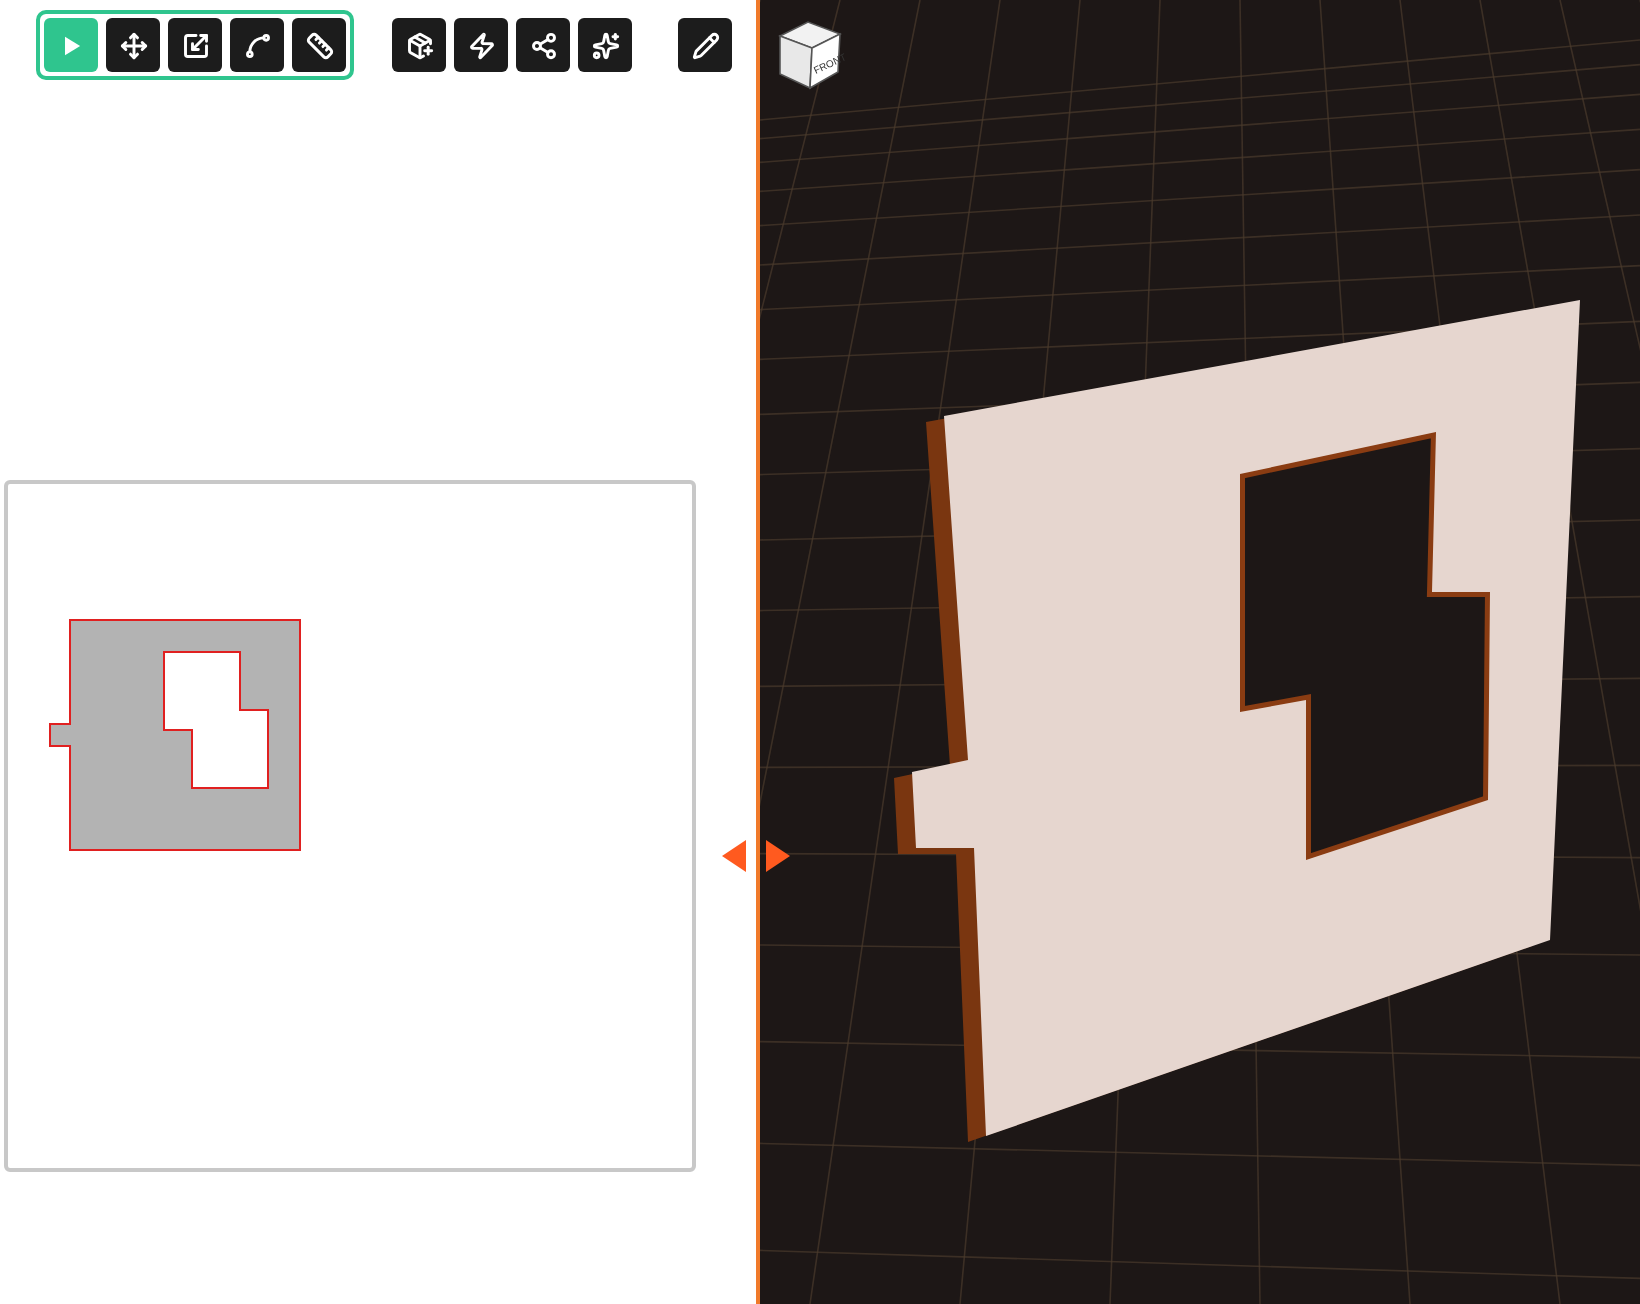 The height and width of the screenshot is (1304, 1640). I want to click on pencil-icon, so click(705, 45).